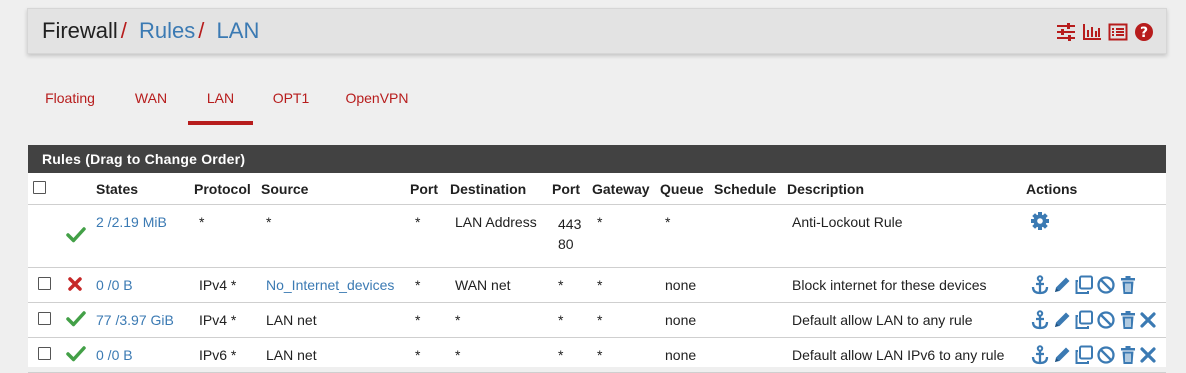  I want to click on source-cell: *, so click(335, 236).